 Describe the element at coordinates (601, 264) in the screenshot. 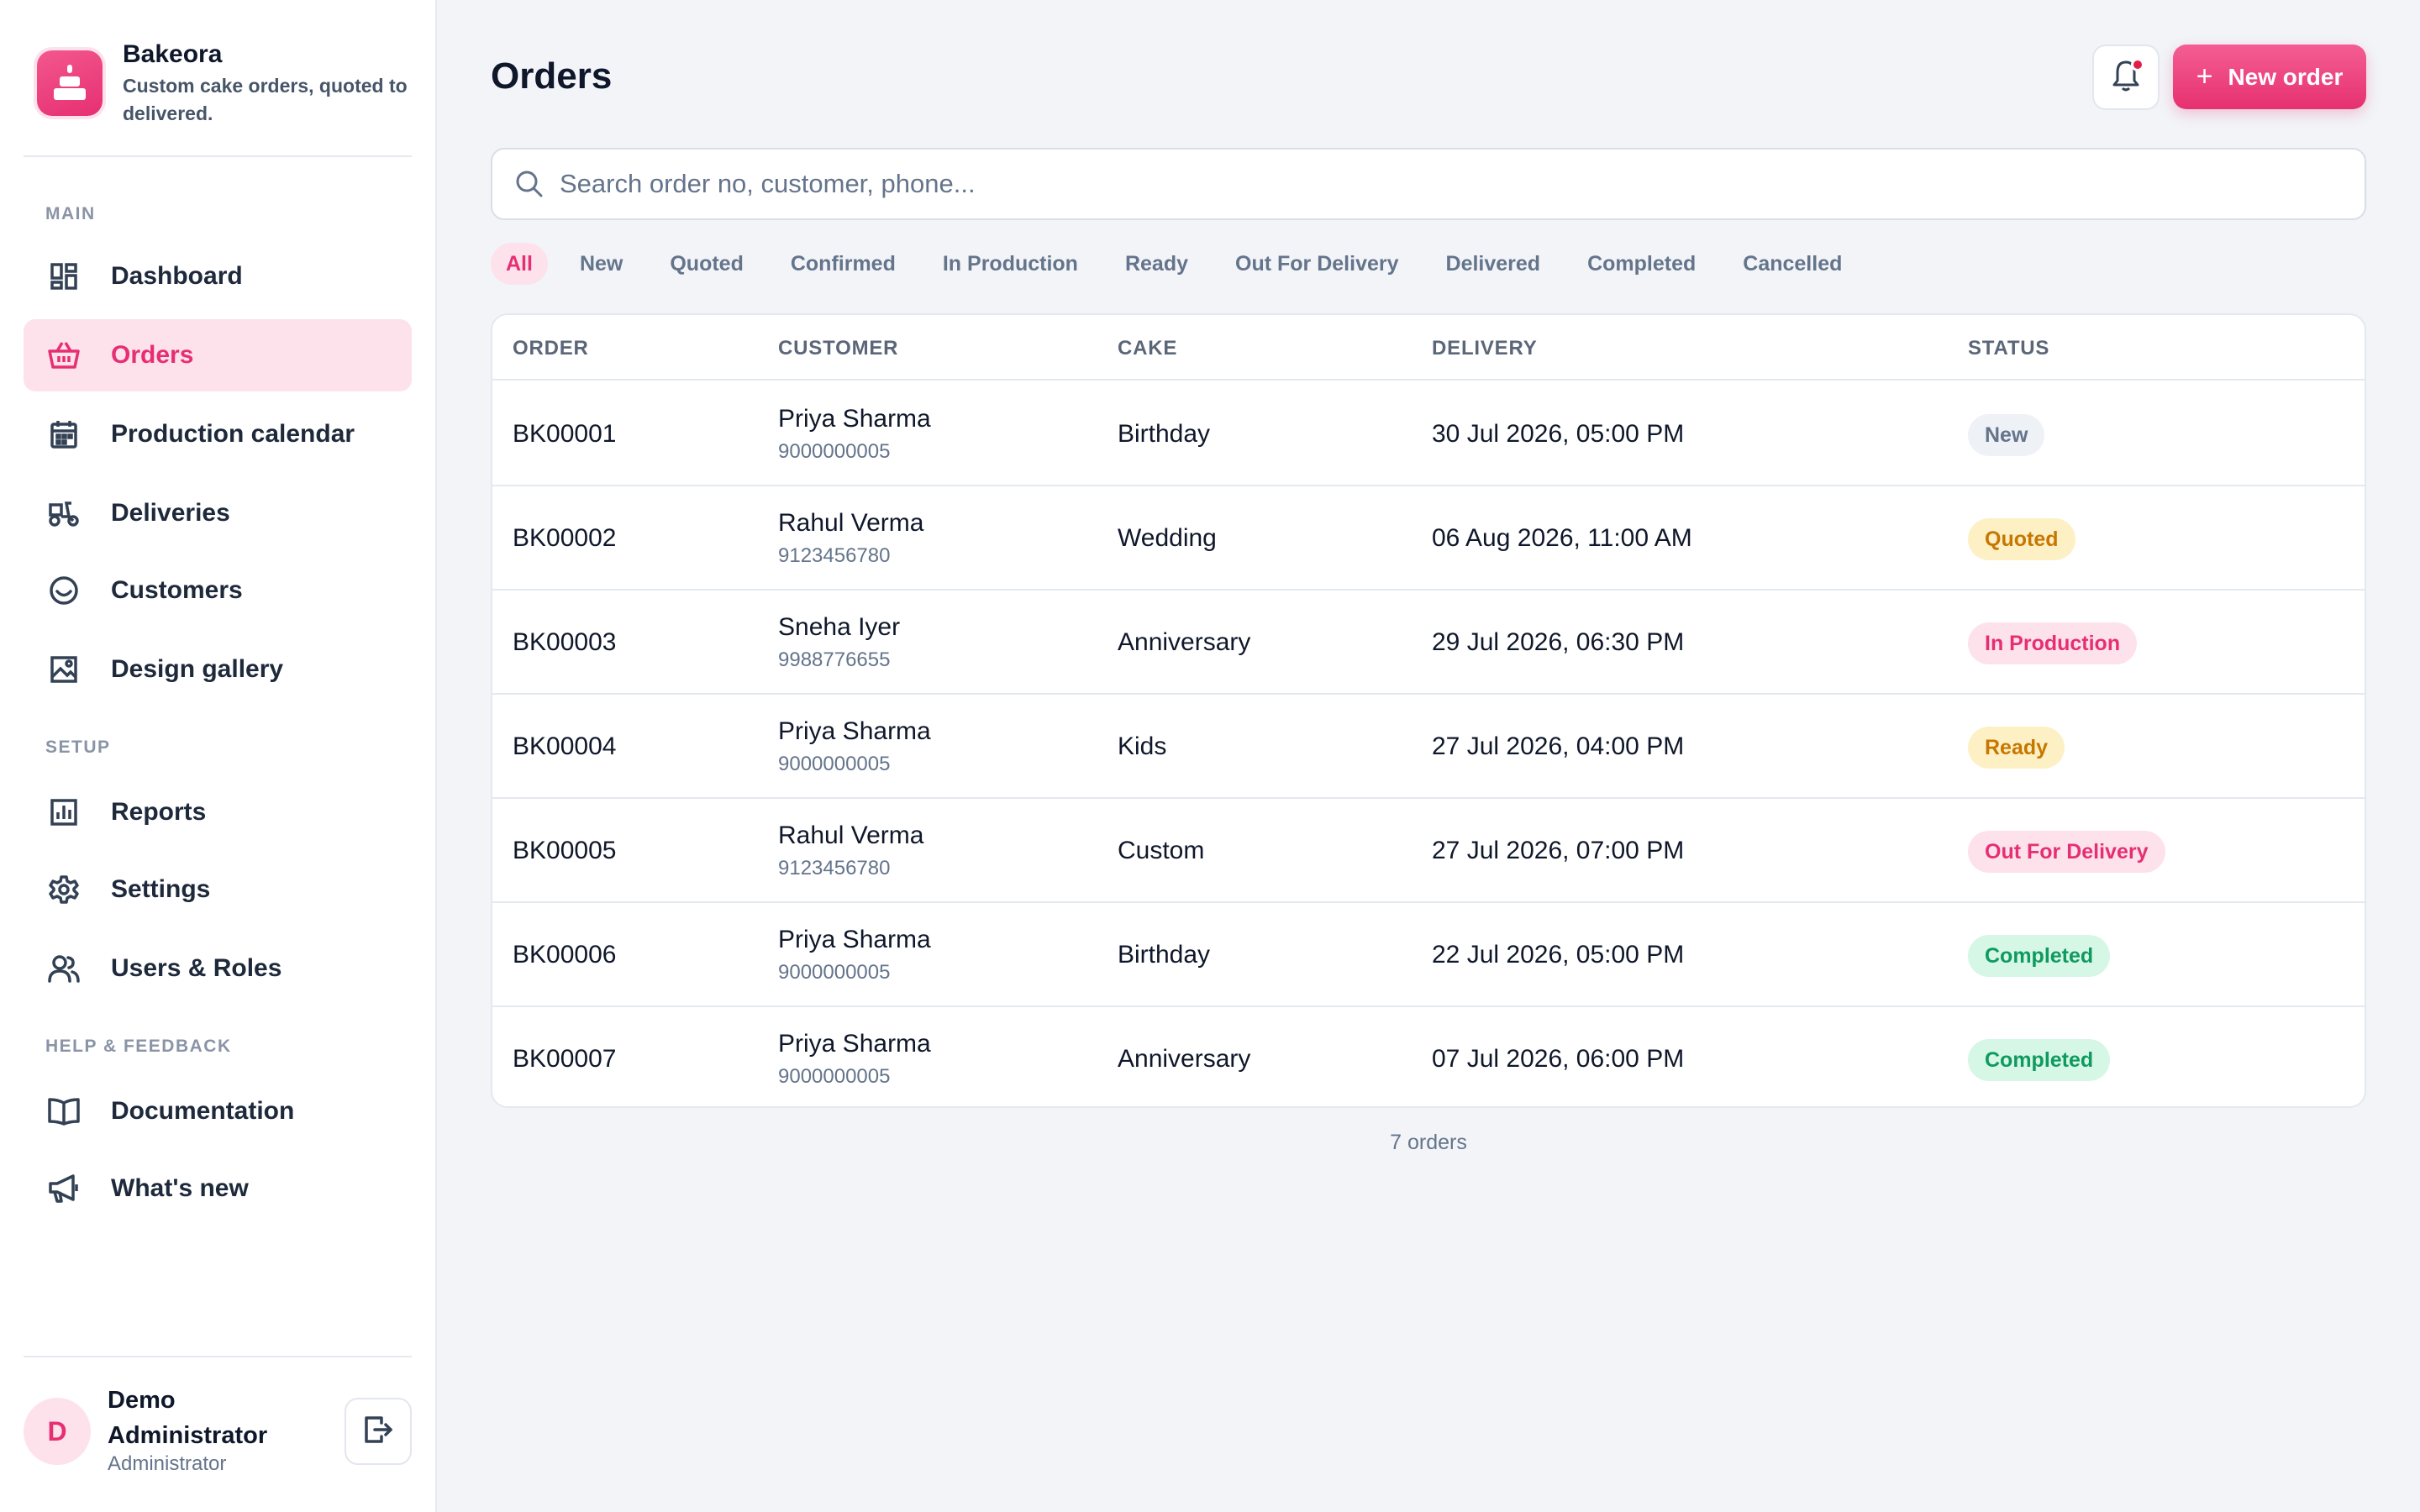

I see `filter-new: New` at that location.